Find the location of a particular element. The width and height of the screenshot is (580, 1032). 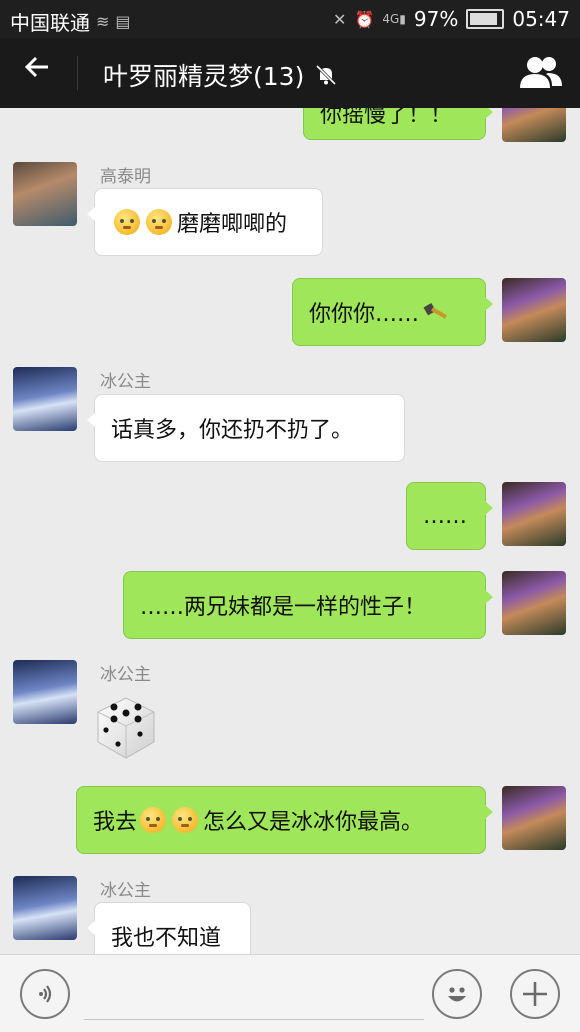

chat-header: 叶罗丽精灵梦(13) is located at coordinates (290, 73).